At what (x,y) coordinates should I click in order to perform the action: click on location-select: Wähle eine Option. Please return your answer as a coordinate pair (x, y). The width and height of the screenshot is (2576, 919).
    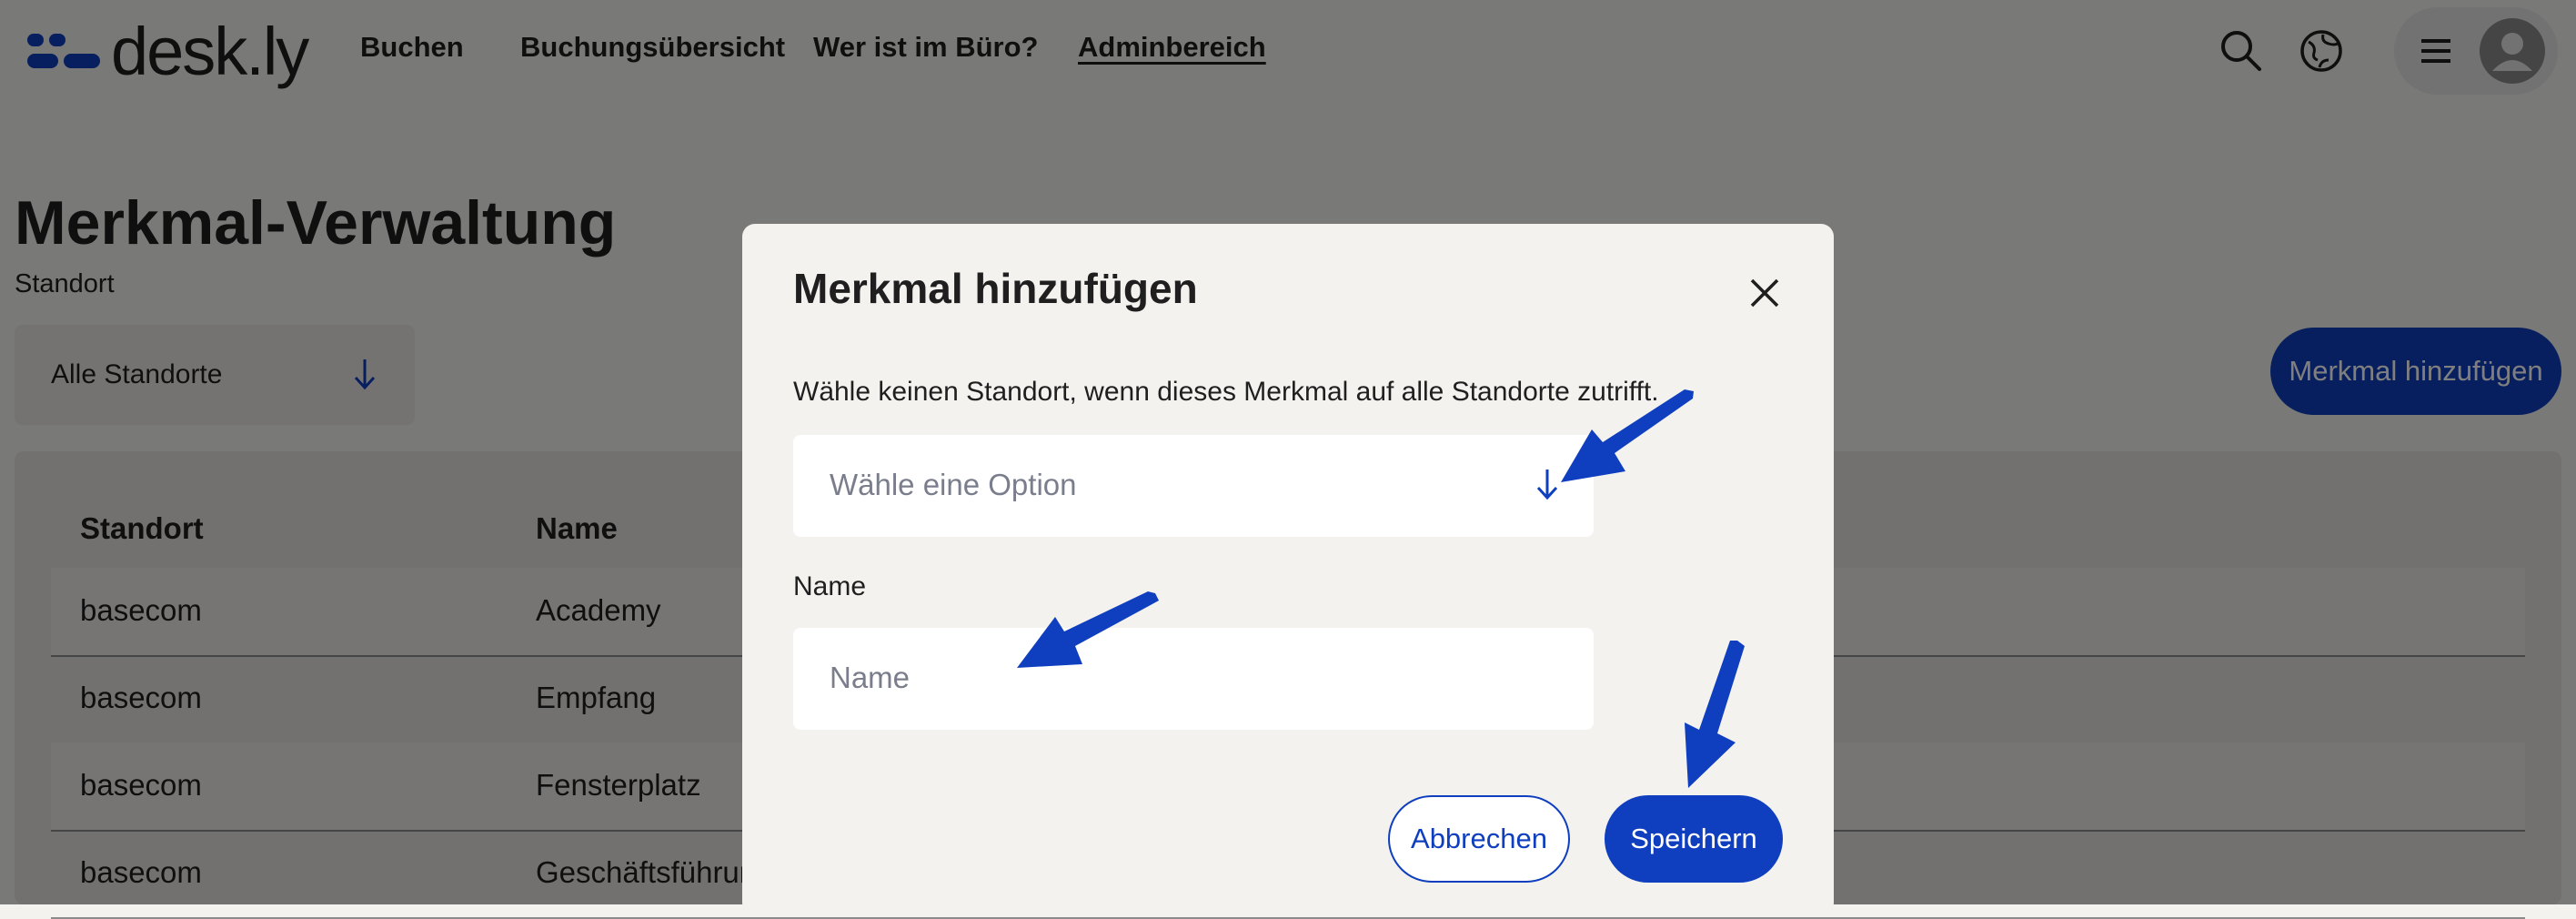
    Looking at the image, I should click on (1193, 486).